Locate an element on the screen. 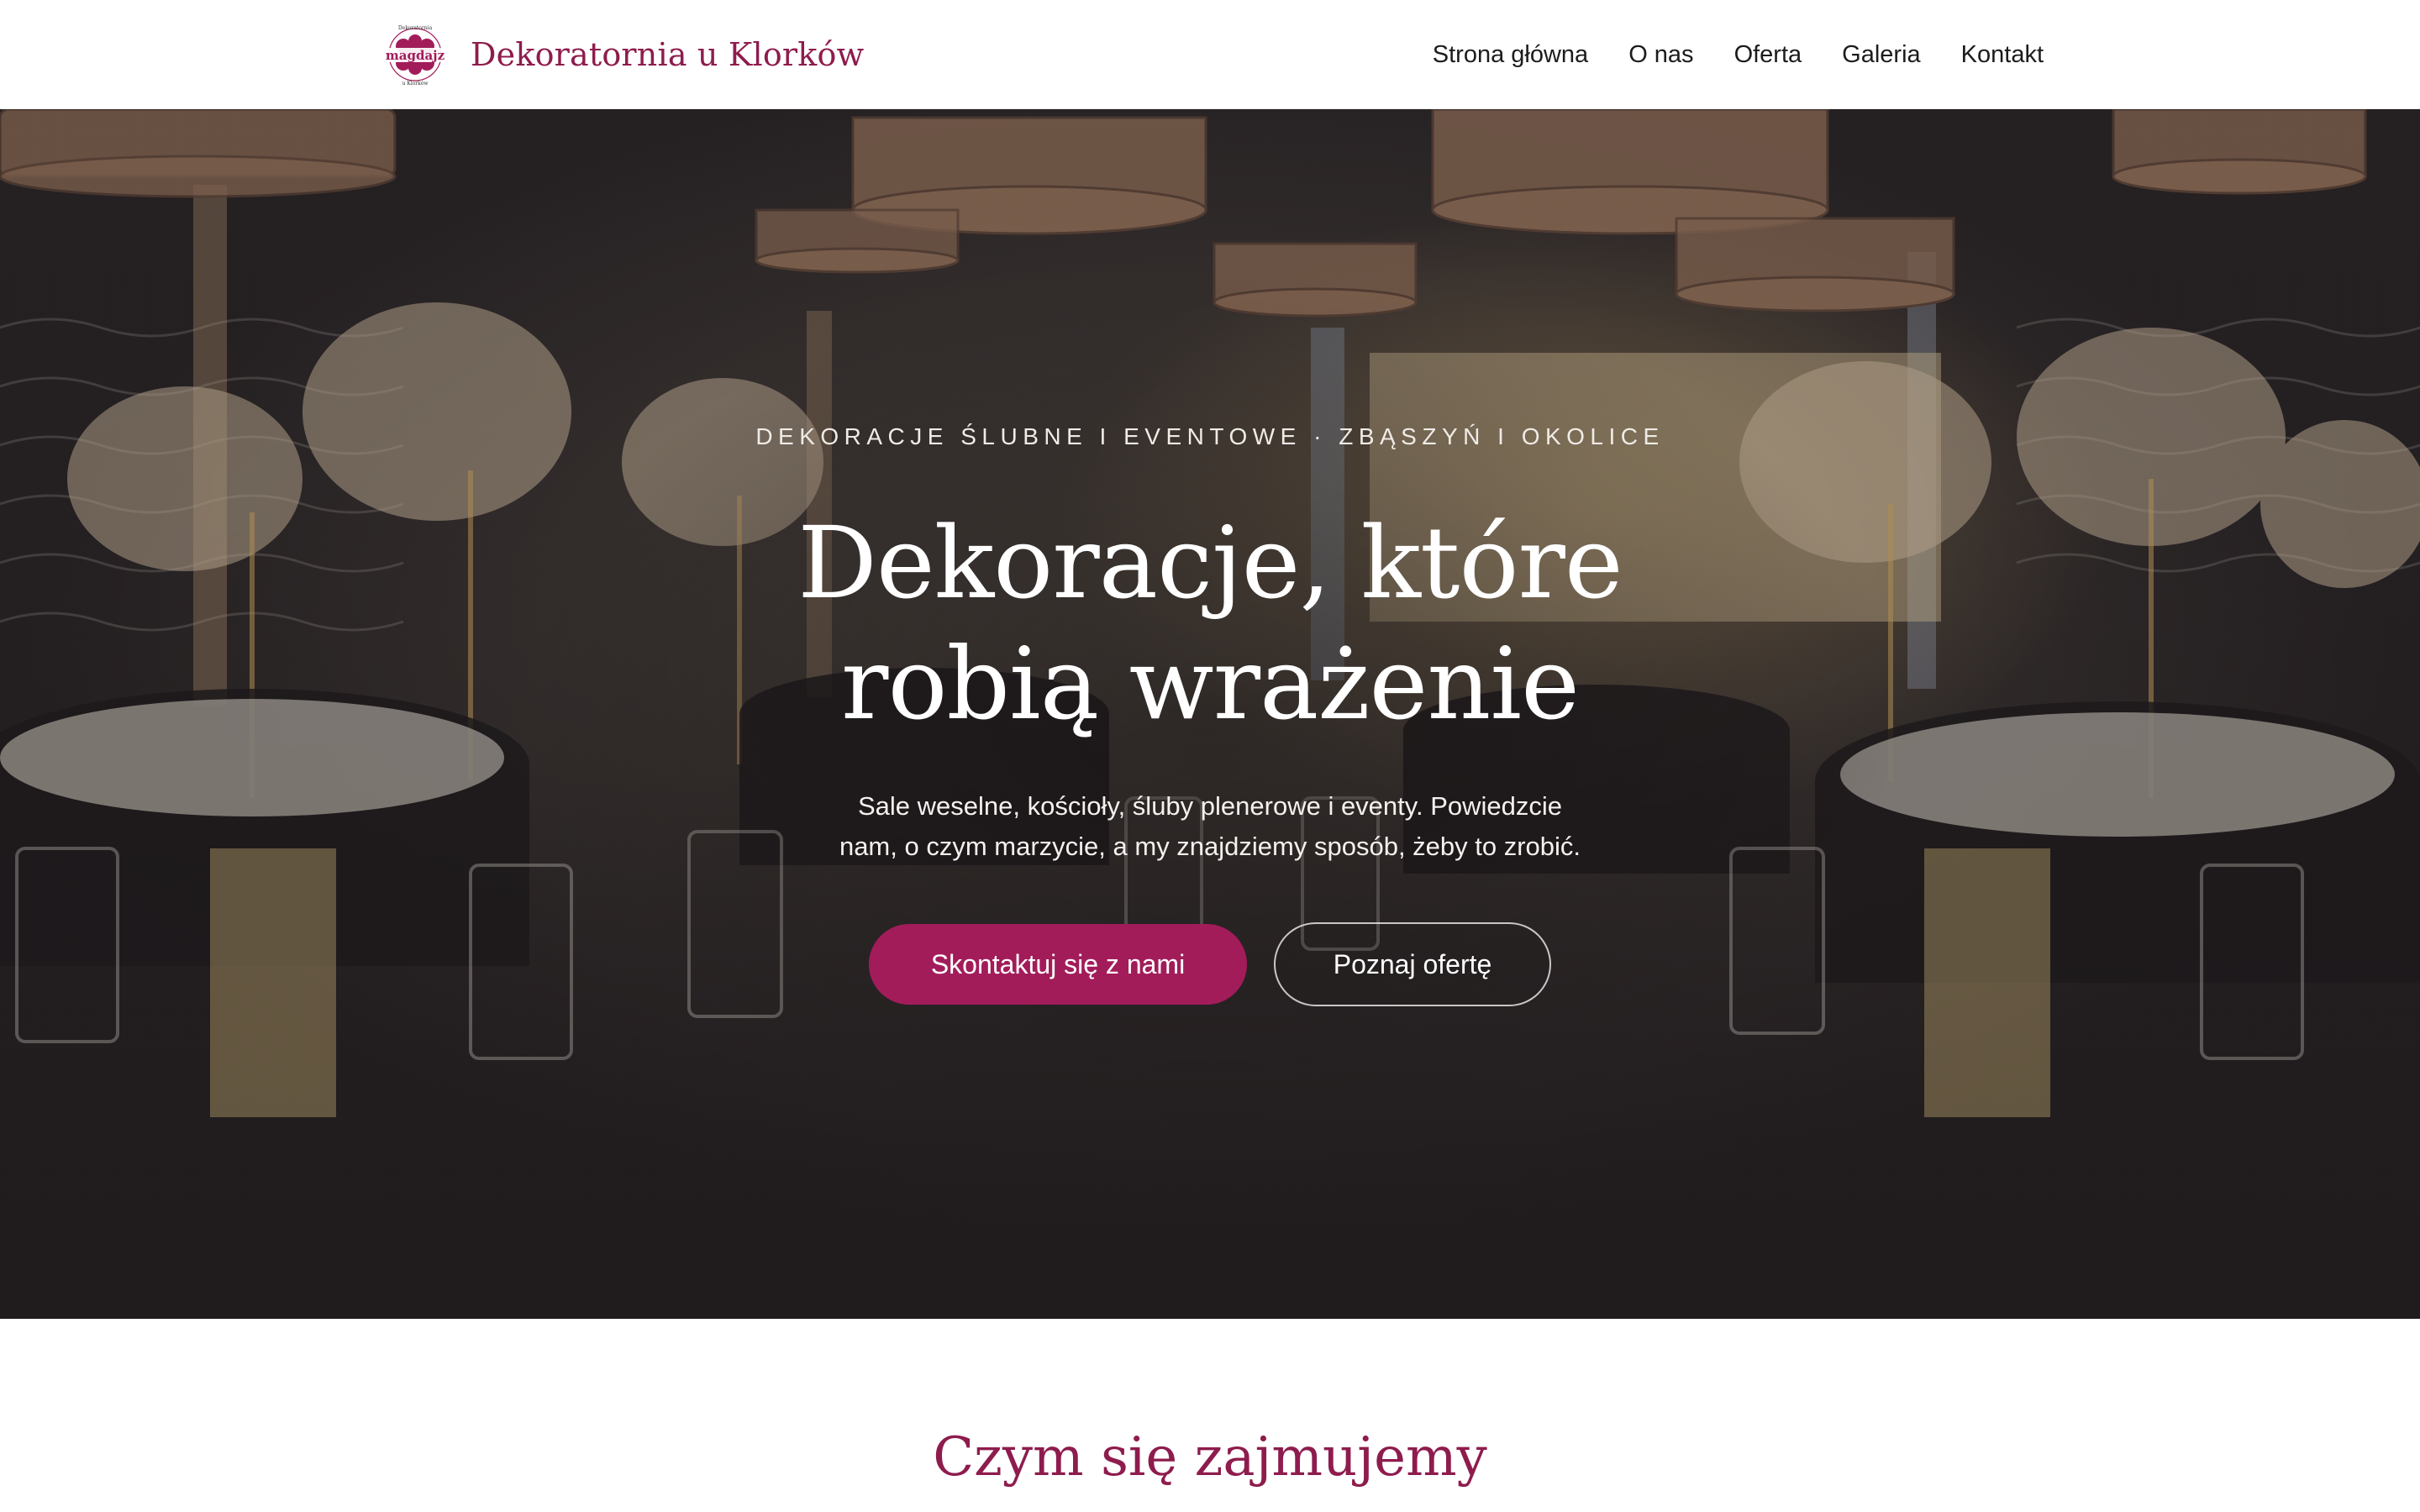  nav-item-galeria: Galeria is located at coordinates (1881, 55).